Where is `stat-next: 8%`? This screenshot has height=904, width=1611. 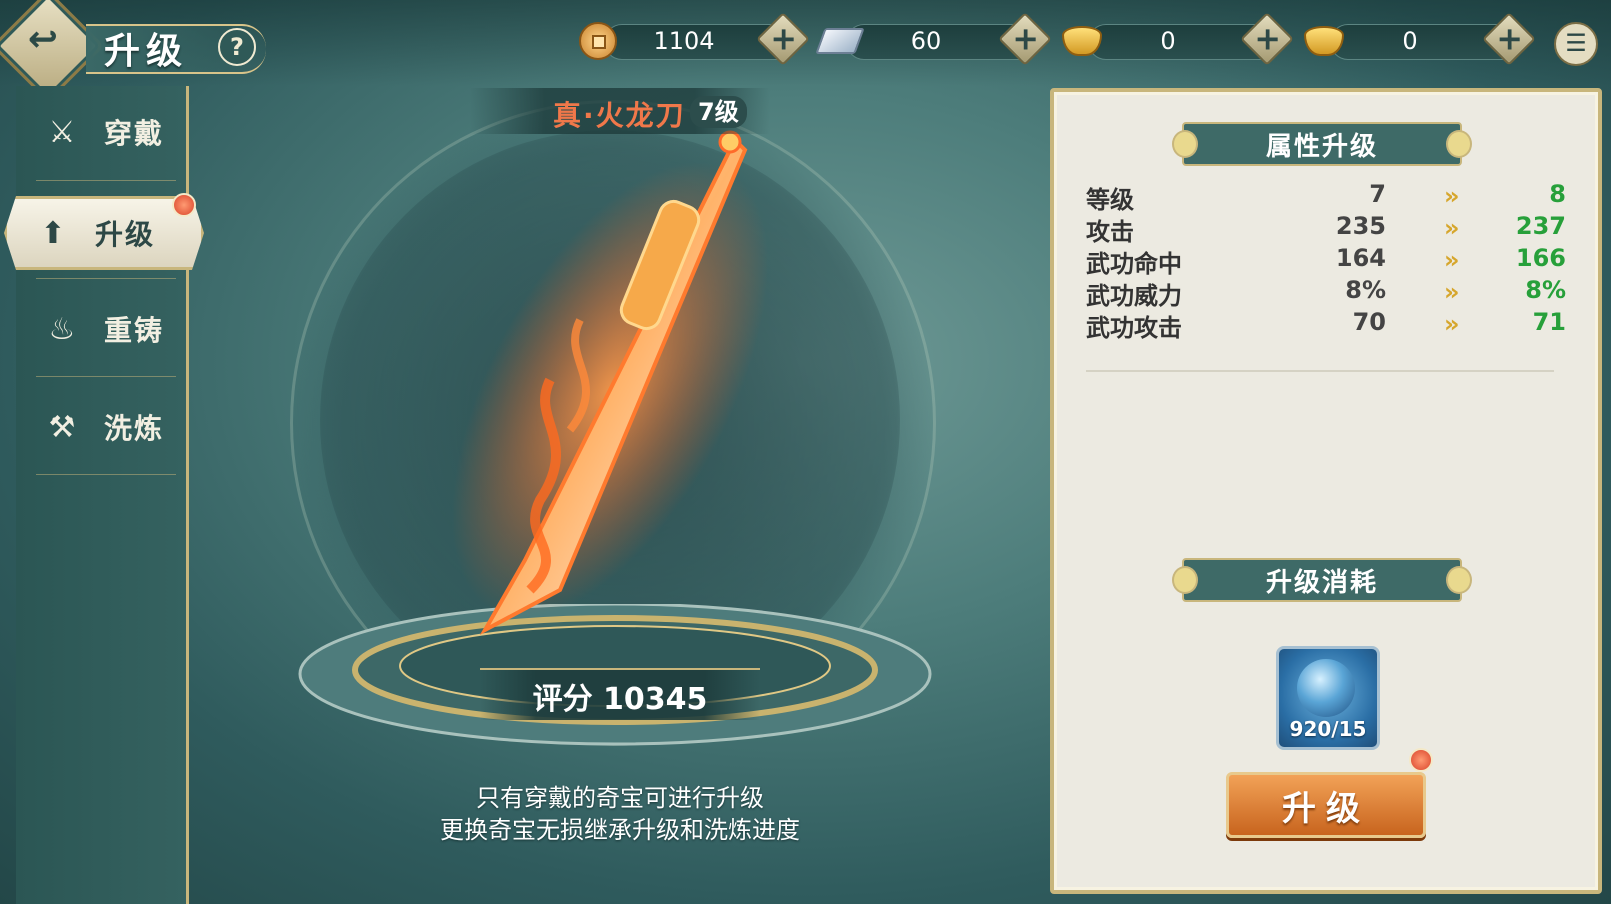
stat-next: 8% is located at coordinates (1545, 290).